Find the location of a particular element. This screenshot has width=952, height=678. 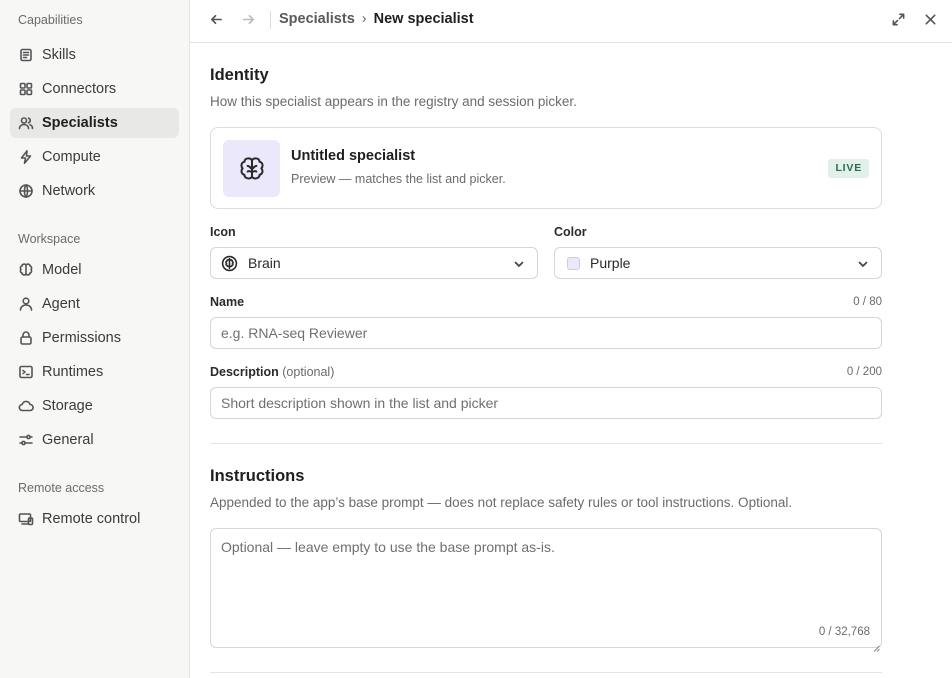

preview-name: Untitled specialist is located at coordinates (353, 156).